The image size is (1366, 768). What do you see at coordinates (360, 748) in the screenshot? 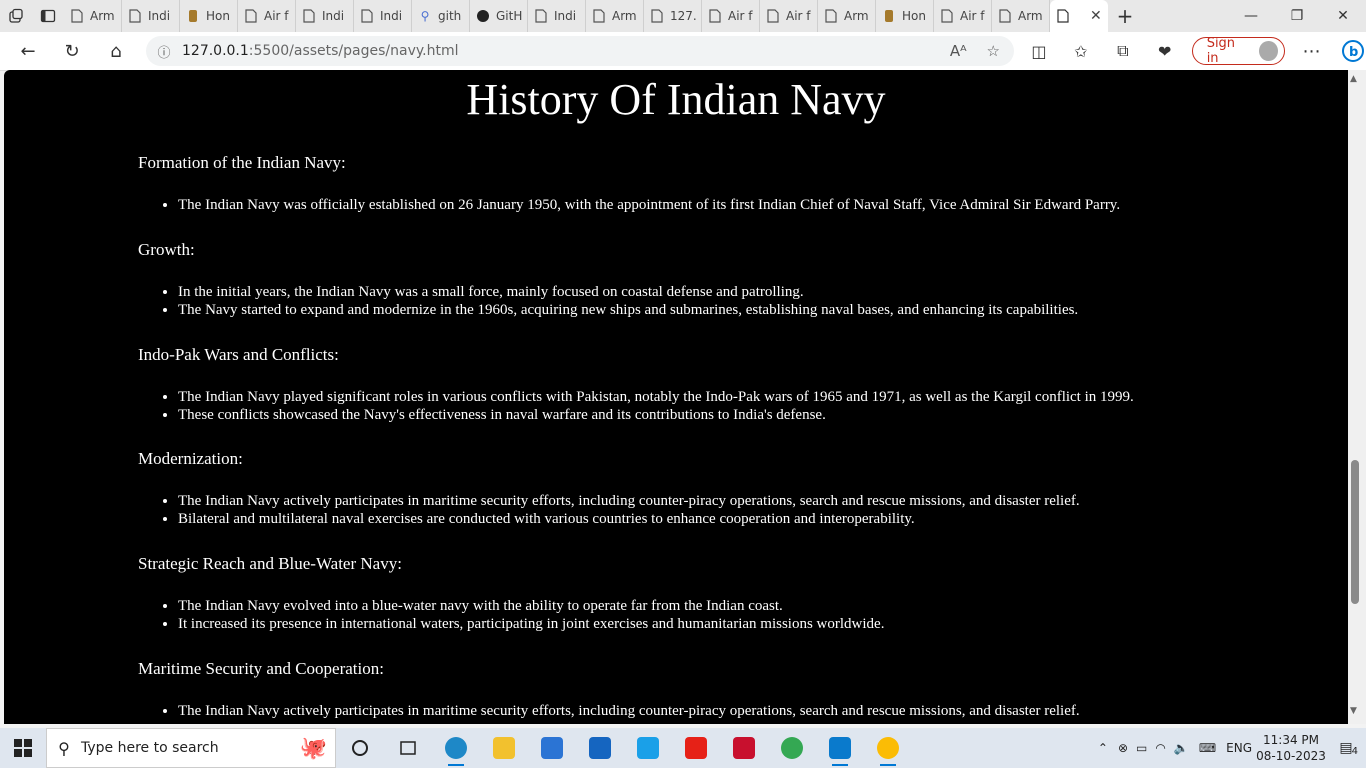
I see `cortana-icon` at bounding box center [360, 748].